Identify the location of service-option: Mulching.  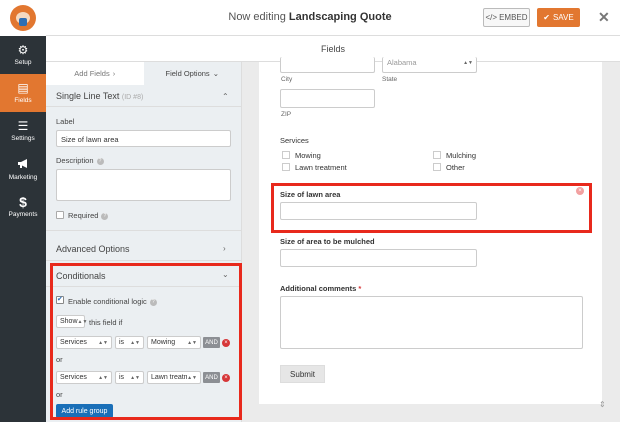
(461, 155).